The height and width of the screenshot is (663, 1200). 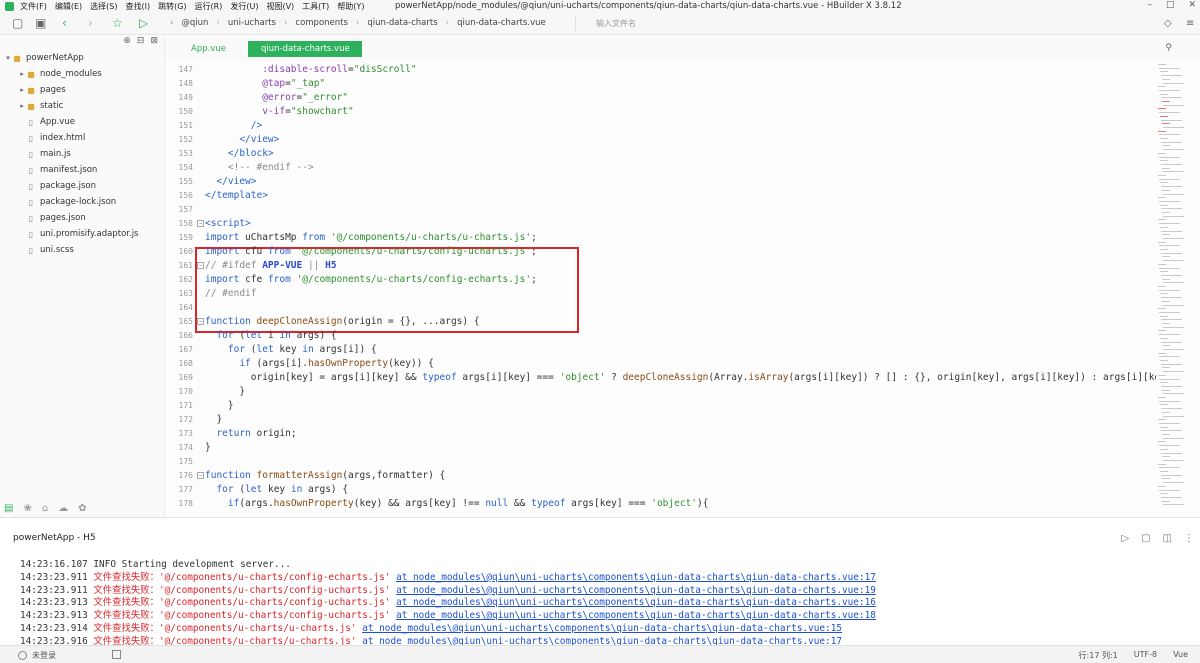 What do you see at coordinates (252, 23) in the screenshot?
I see `breadcrumb-item: uni-ucharts` at bounding box center [252, 23].